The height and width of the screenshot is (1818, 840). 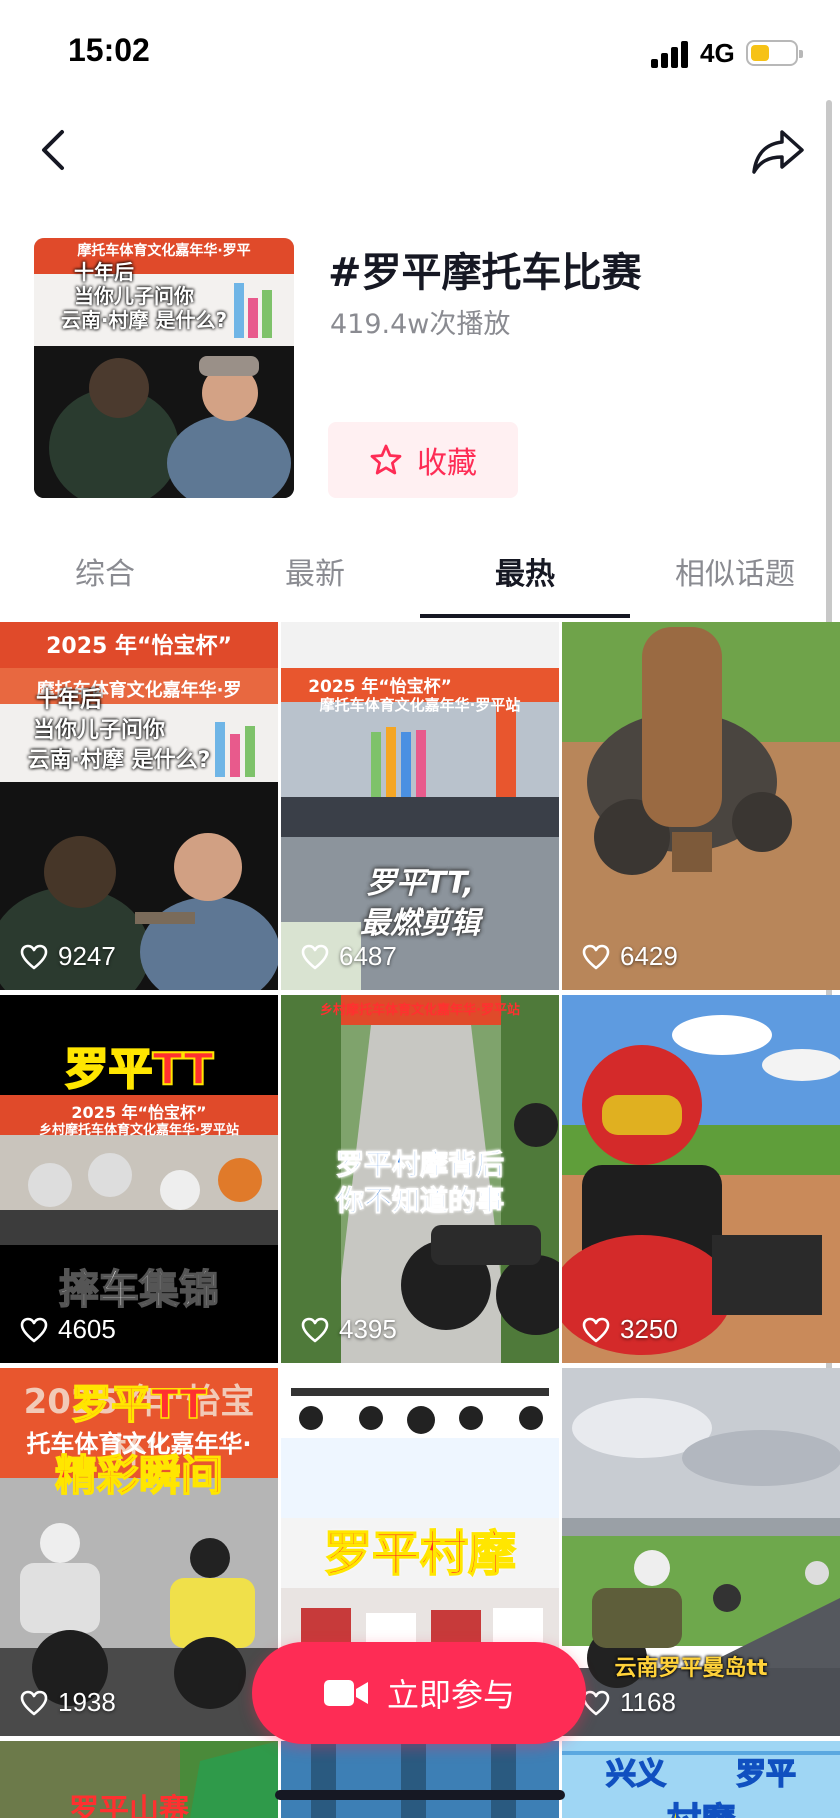 What do you see at coordinates (648, 1702) in the screenshot?
I see `like-count-value: 1168` at bounding box center [648, 1702].